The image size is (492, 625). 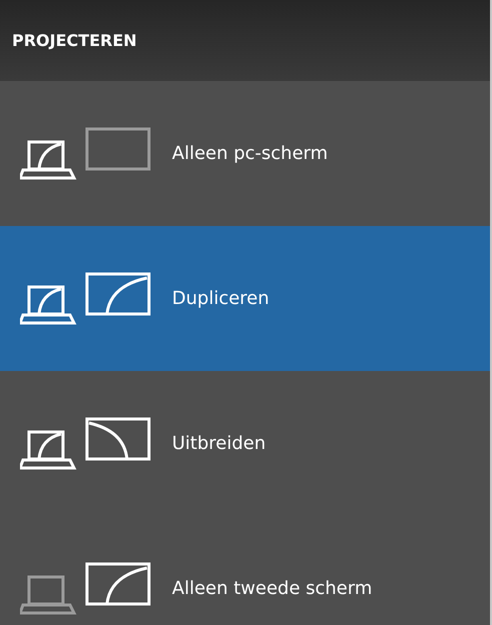 What do you see at coordinates (74, 40) in the screenshot?
I see `pane-title: PROJECTEREN` at bounding box center [74, 40].